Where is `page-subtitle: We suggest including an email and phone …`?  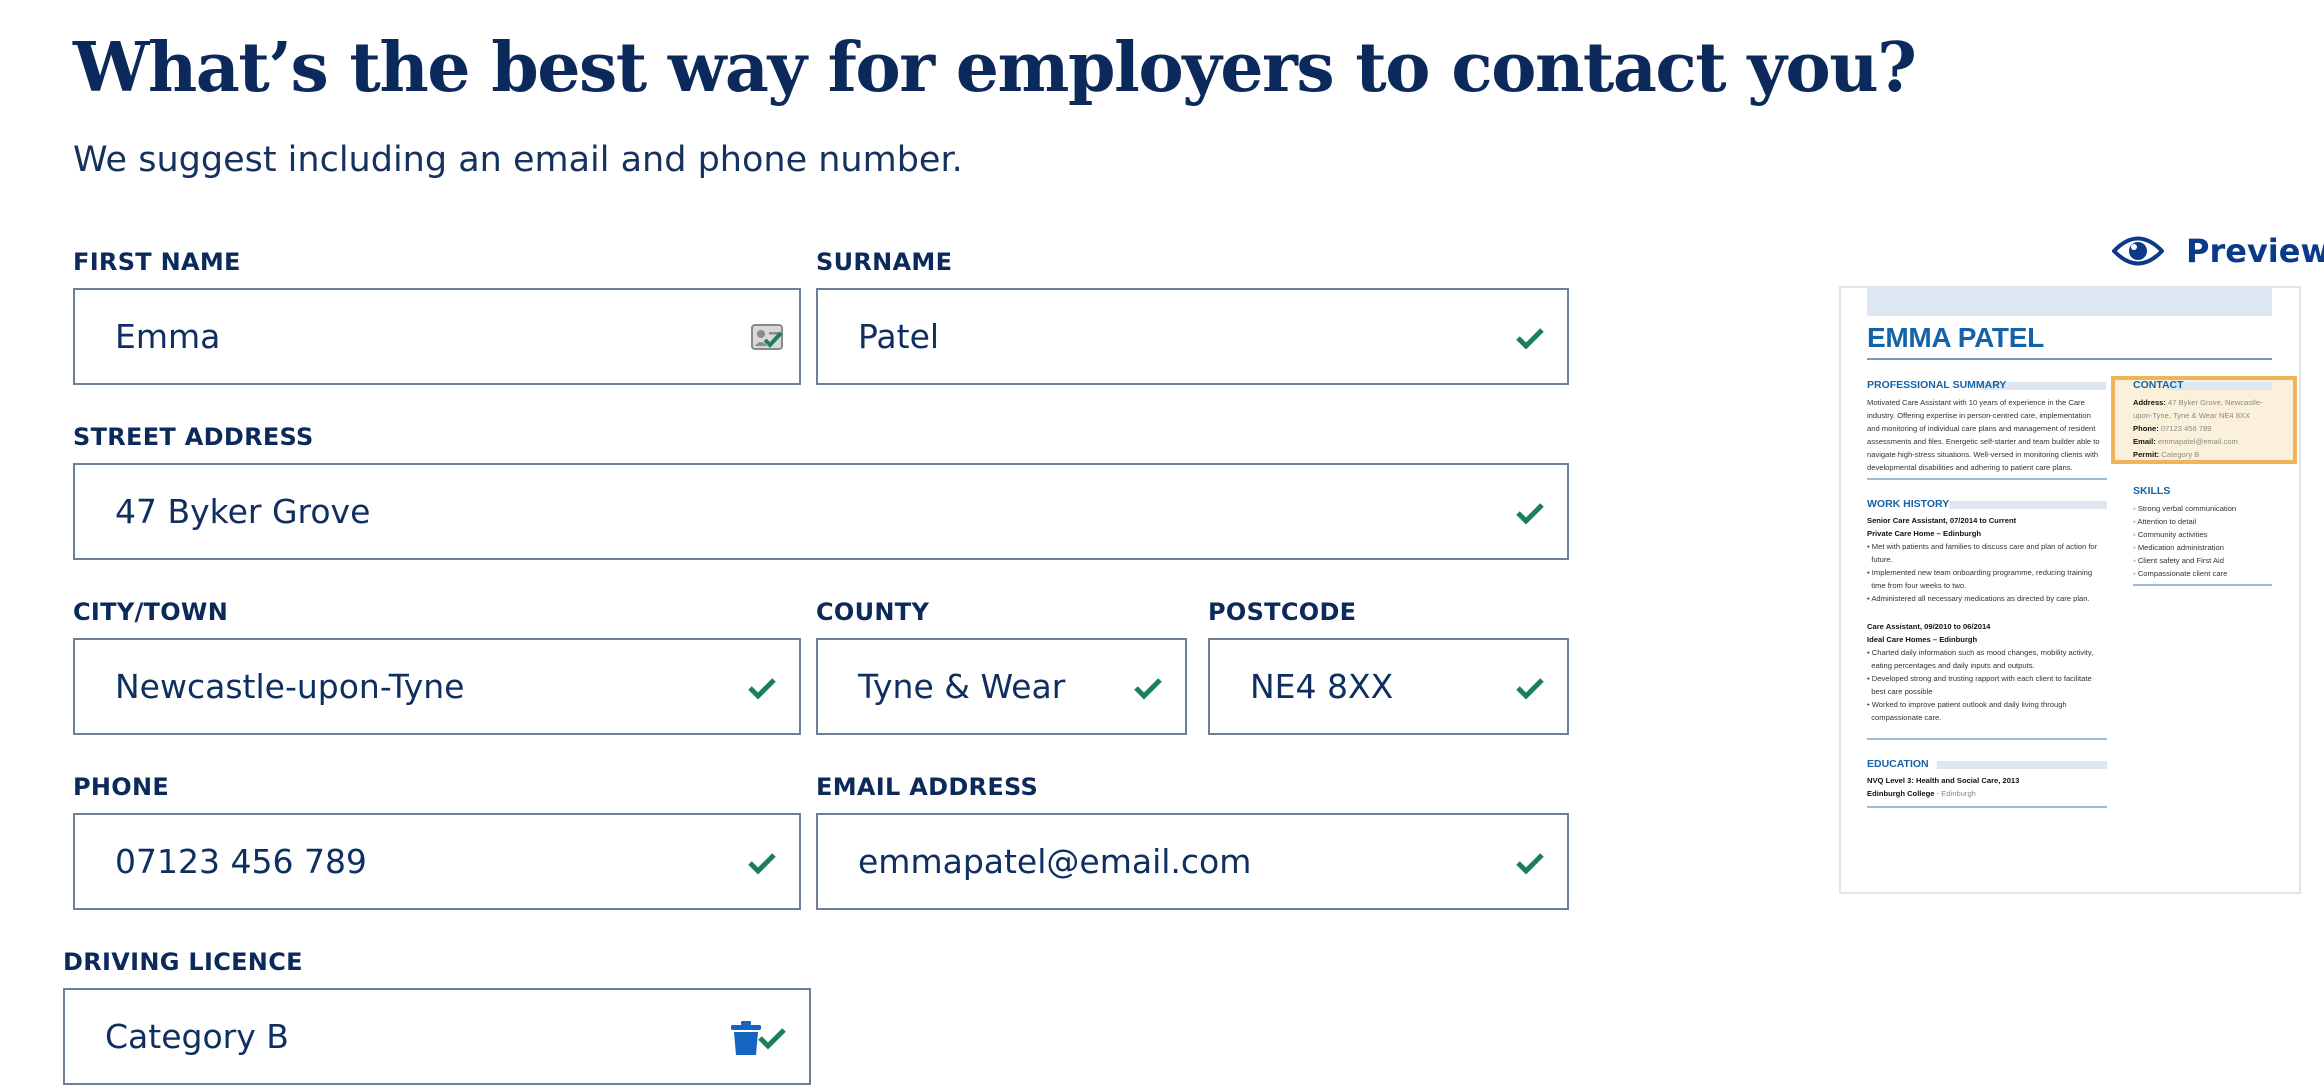
page-subtitle: We suggest including an email and phone … is located at coordinates (518, 160).